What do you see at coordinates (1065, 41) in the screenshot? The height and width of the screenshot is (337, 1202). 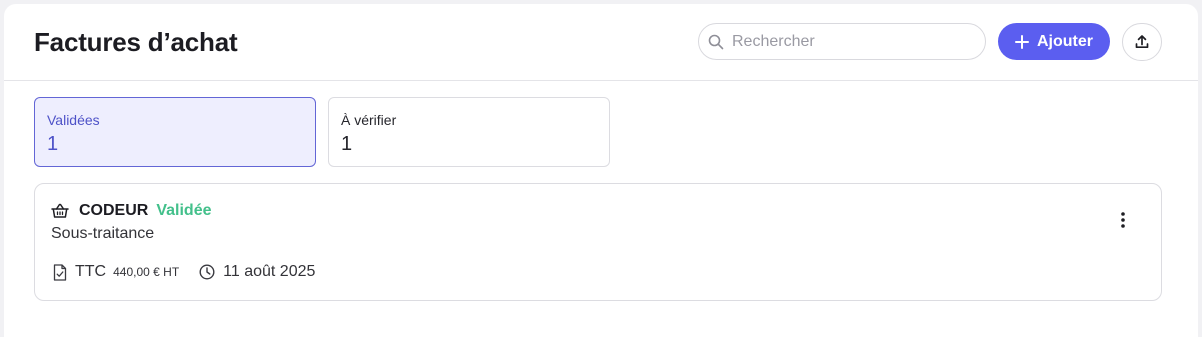 I see `add-button-label: Ajouter` at bounding box center [1065, 41].